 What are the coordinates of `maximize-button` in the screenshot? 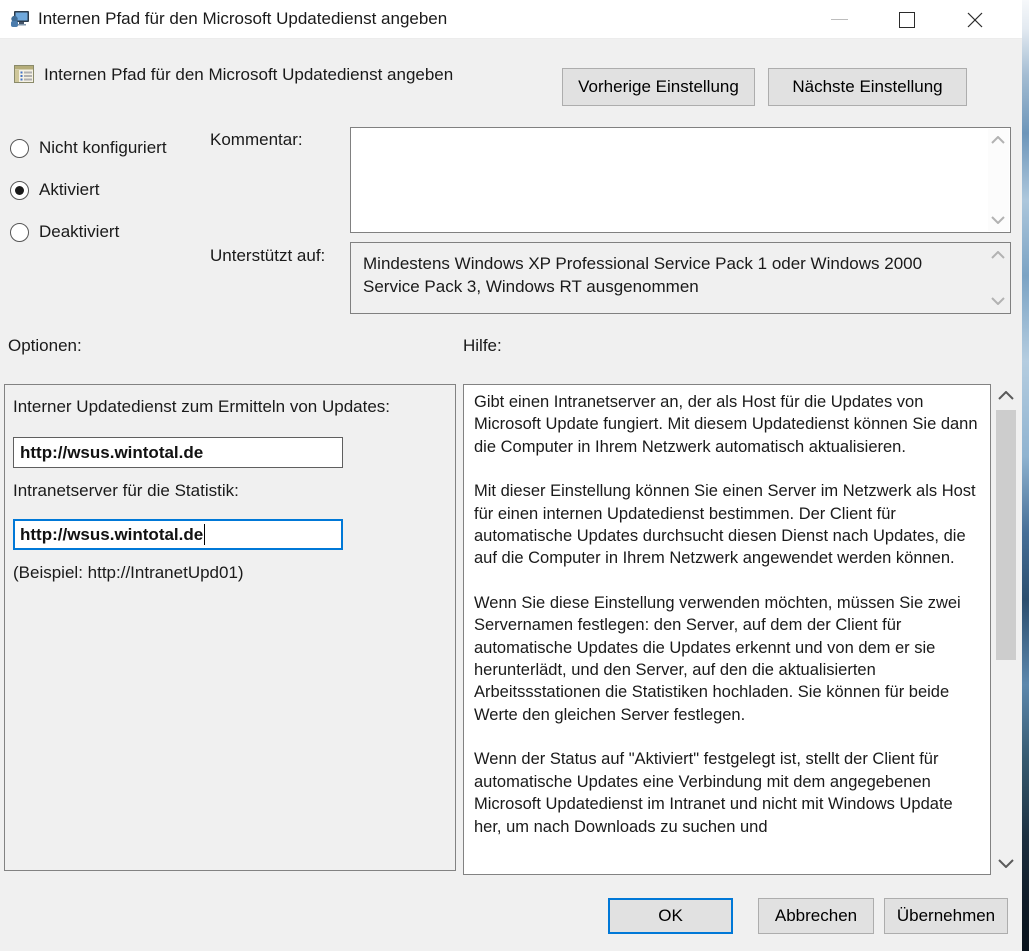 It's located at (907, 19).